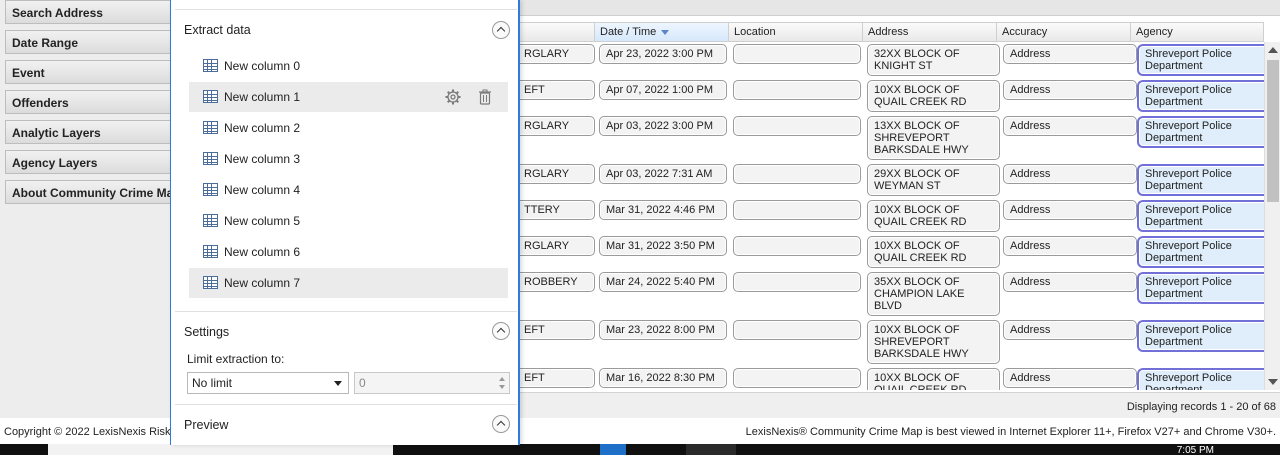 The width and height of the screenshot is (1280, 455). Describe the element at coordinates (1273, 50) in the screenshot. I see `scroll-up-icon` at that location.